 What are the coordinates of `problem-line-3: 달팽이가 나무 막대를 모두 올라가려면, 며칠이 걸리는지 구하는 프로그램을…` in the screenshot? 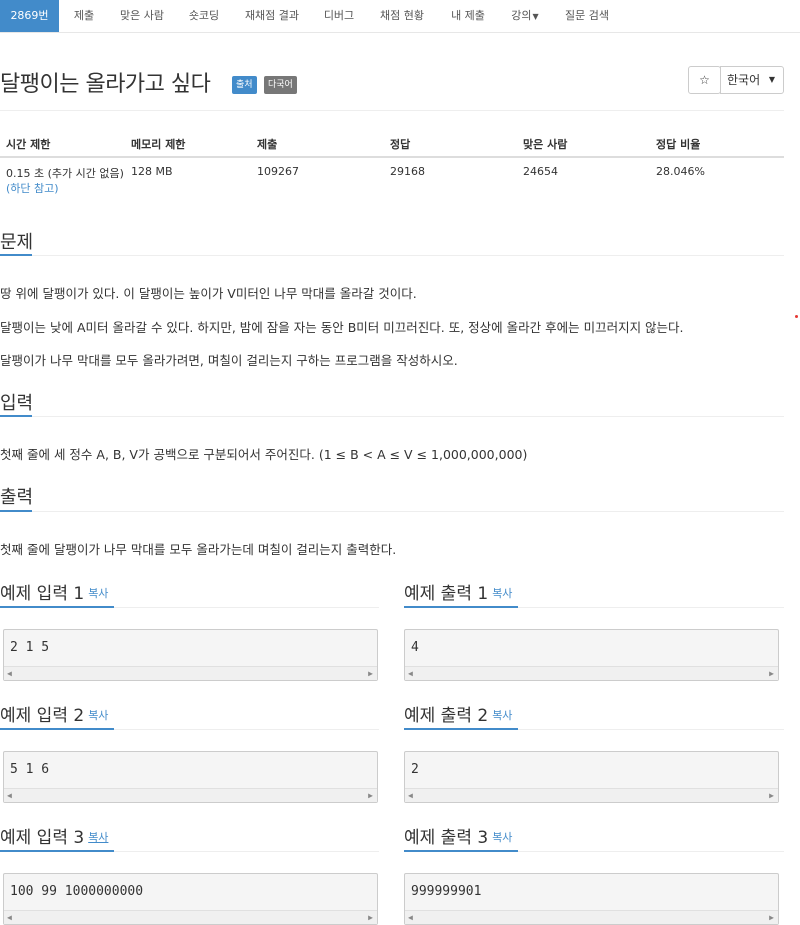 It's located at (229, 360).